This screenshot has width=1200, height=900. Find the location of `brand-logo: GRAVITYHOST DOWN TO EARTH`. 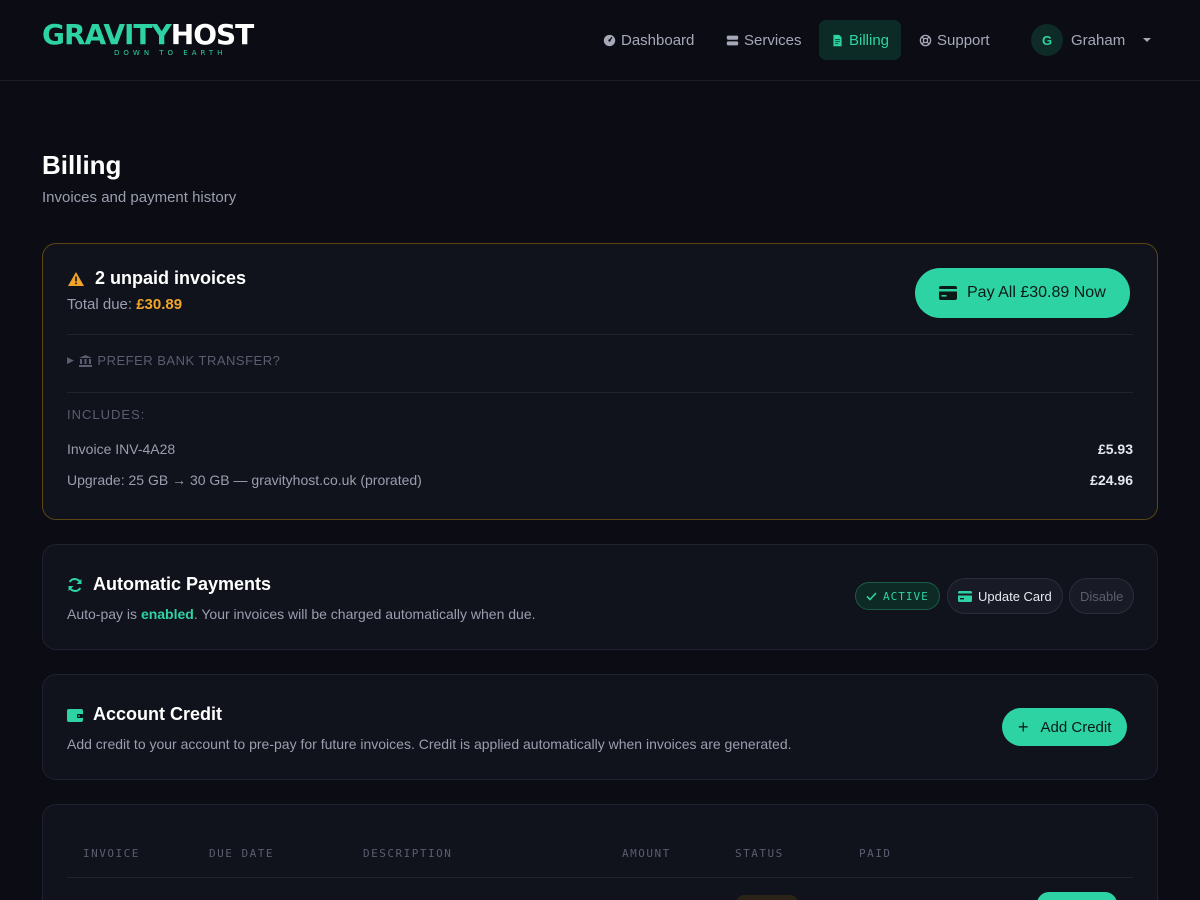

brand-logo: GRAVITYHOST DOWN TO EARTH is located at coordinates (148, 40).